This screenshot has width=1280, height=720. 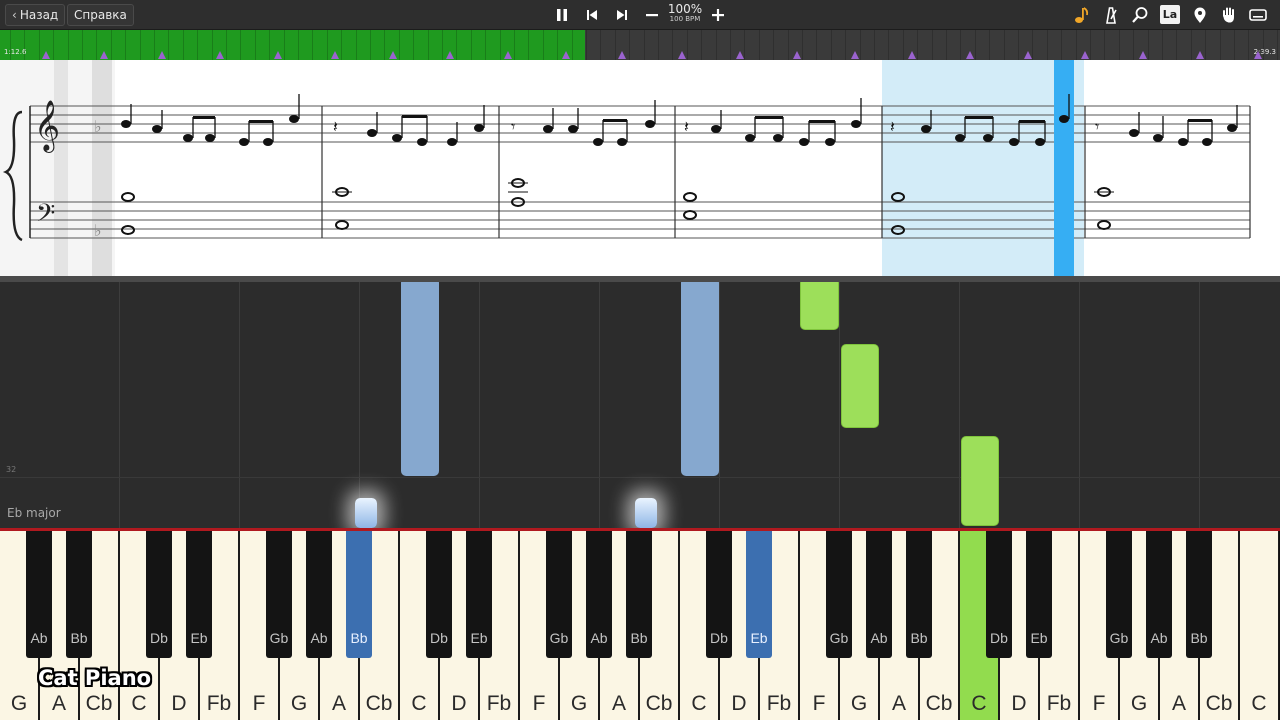 What do you see at coordinates (35, 15) in the screenshot?
I see `back-button: ‹ Назад` at bounding box center [35, 15].